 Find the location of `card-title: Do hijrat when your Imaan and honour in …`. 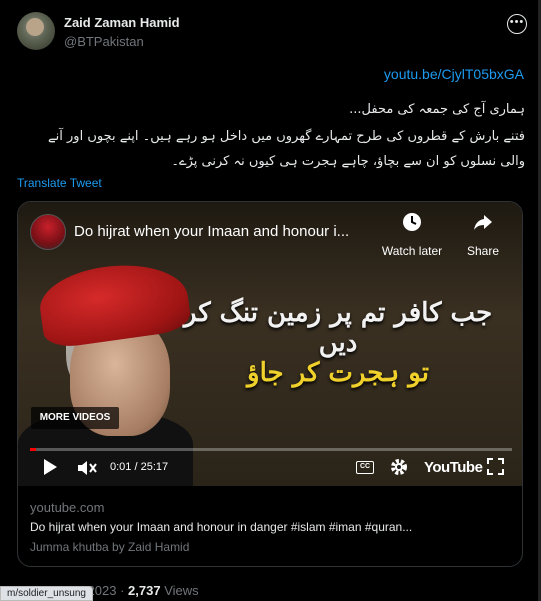

card-title: Do hijrat when your Imaan and honour in … is located at coordinates (270, 527).